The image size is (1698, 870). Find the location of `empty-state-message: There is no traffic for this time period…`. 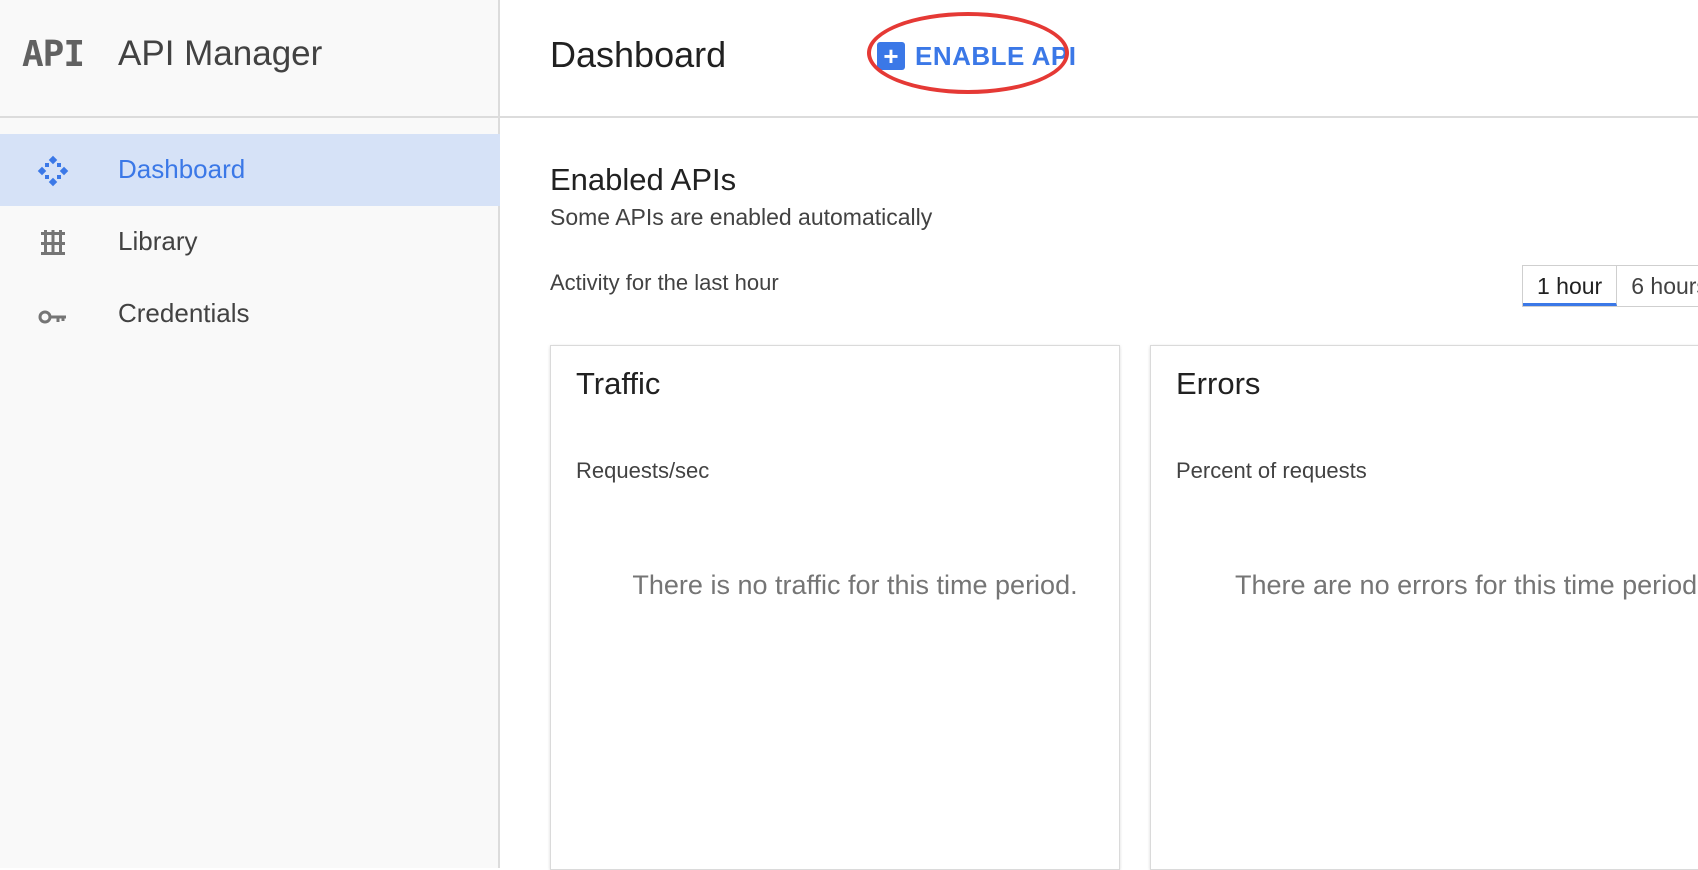

empty-state-message: There is no traffic for this time period… is located at coordinates (855, 585).